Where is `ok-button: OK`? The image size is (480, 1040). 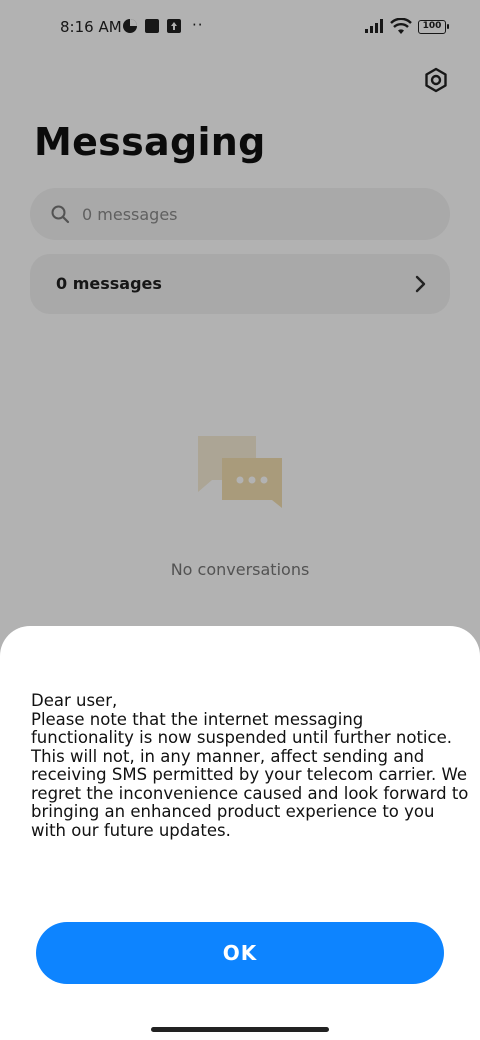
ok-button: OK is located at coordinates (240, 953).